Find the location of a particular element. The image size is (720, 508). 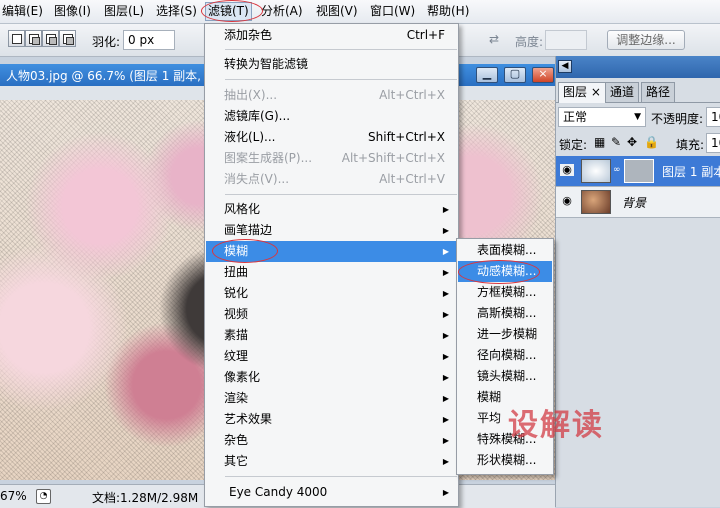

menu-item-label: 像素化 is located at coordinates (242, 377).